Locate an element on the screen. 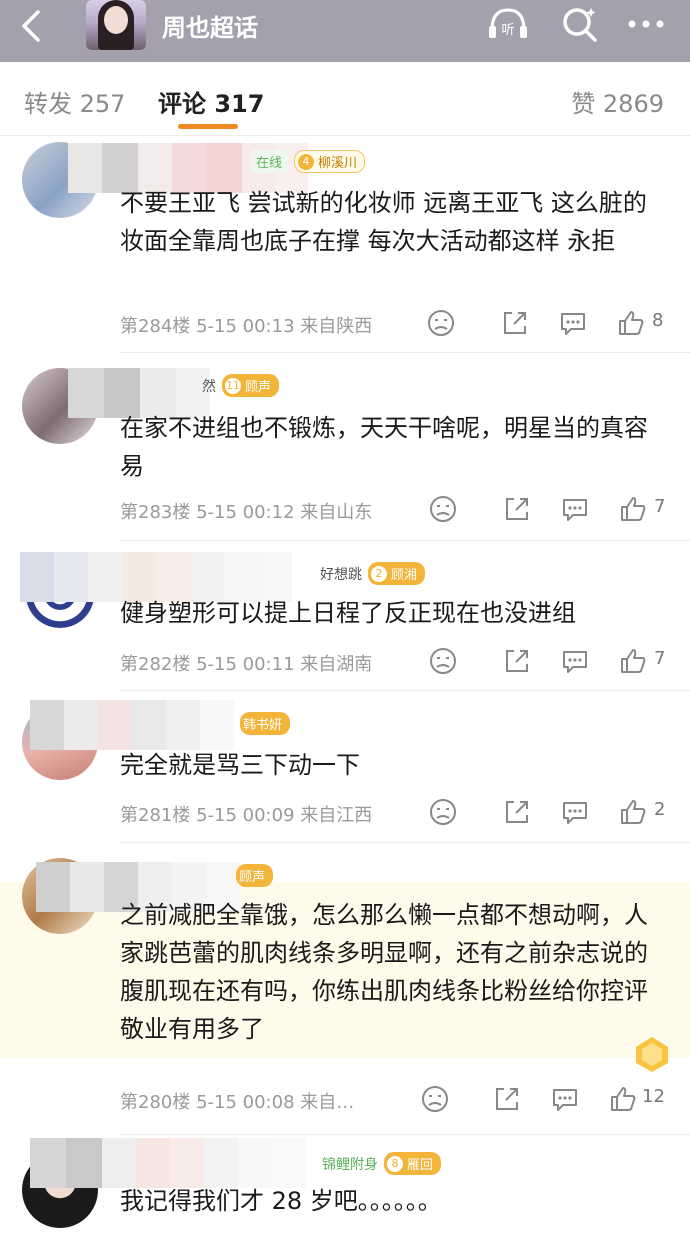  tab-bar: 转发 257 评论 317 赞 2869 is located at coordinates (345, 99).